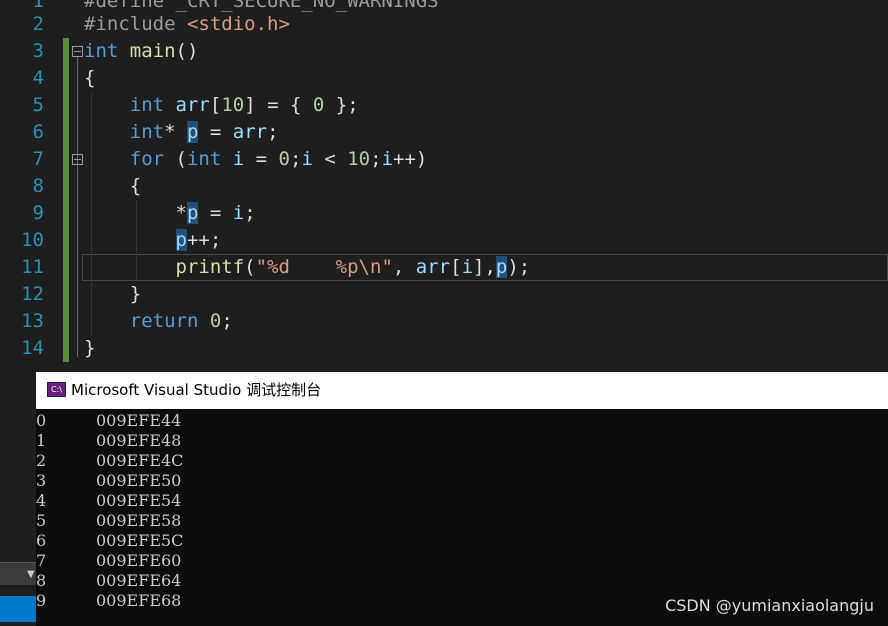 The image size is (888, 626). What do you see at coordinates (147, 159) in the screenshot?
I see `keyword-for: for` at bounding box center [147, 159].